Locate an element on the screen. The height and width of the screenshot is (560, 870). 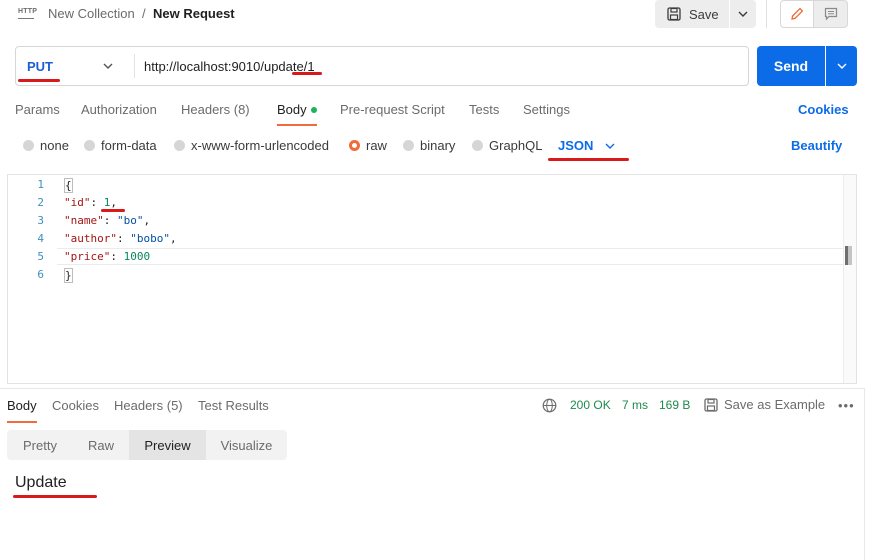
send-options-button is located at coordinates (841, 66).